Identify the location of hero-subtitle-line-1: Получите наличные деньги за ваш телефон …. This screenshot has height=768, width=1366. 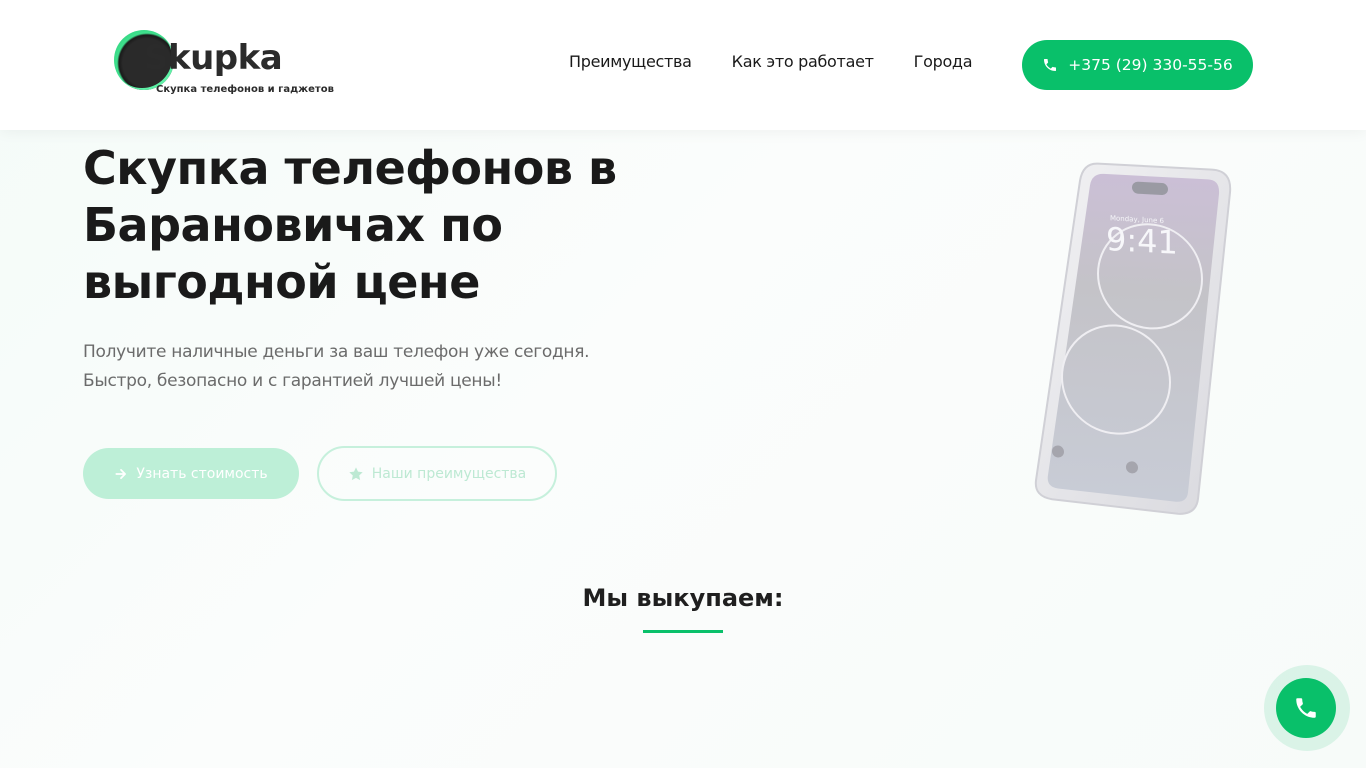
(336, 352).